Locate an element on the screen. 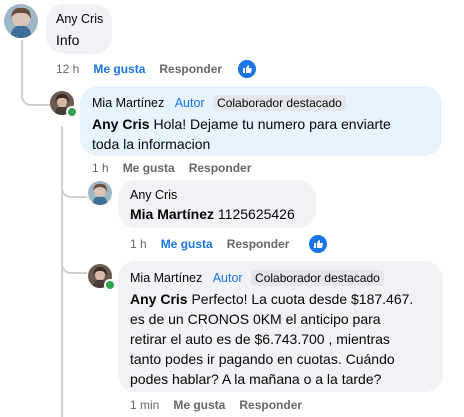  comment-actions-4: 1 min Me gusta Responder is located at coordinates (216, 405).